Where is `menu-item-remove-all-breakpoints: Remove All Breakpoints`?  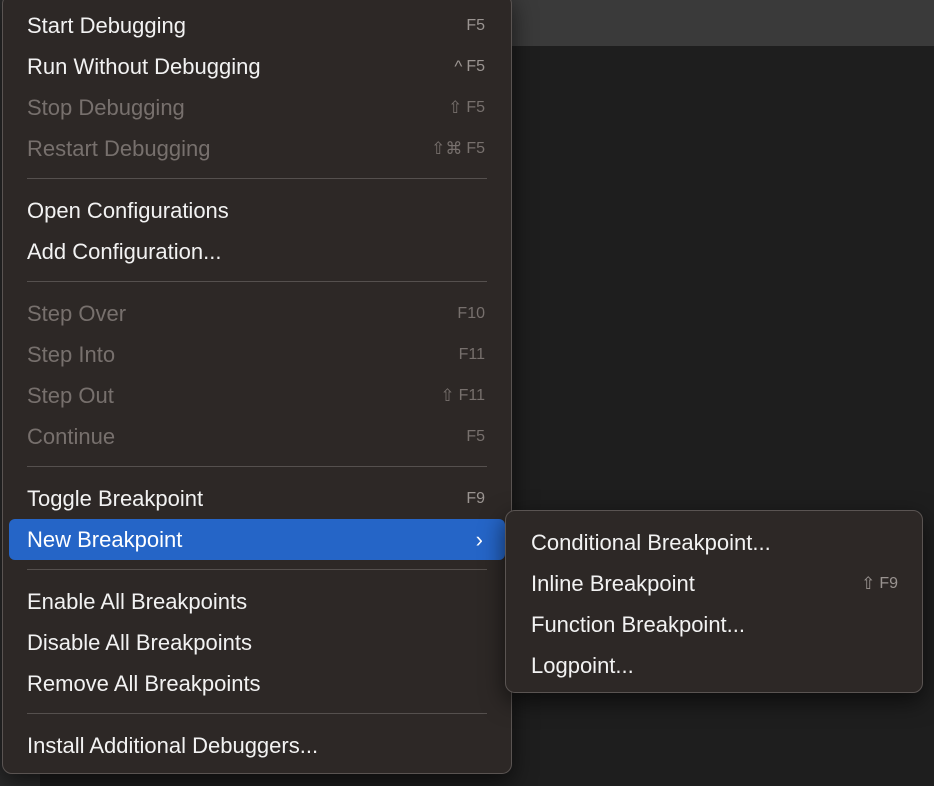
menu-item-remove-all-breakpoints: Remove All Breakpoints is located at coordinates (257, 683).